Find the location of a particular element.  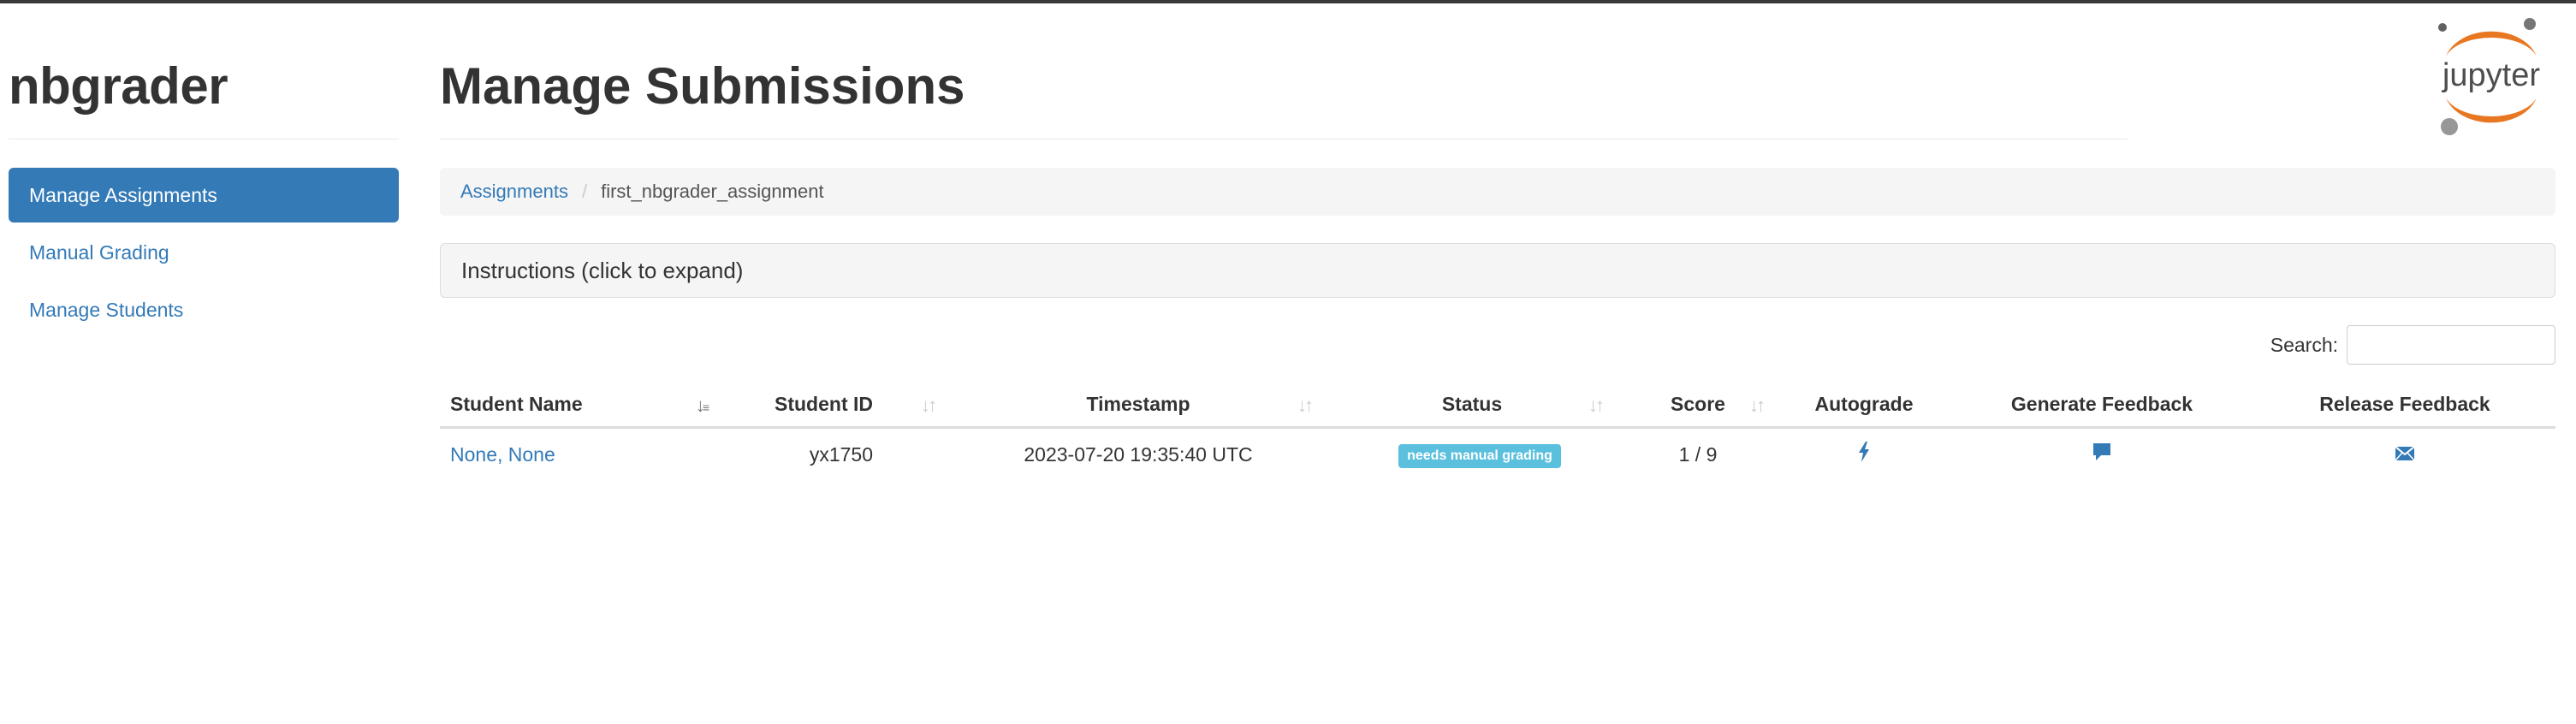

student-name-link: None, None is located at coordinates (502, 454).